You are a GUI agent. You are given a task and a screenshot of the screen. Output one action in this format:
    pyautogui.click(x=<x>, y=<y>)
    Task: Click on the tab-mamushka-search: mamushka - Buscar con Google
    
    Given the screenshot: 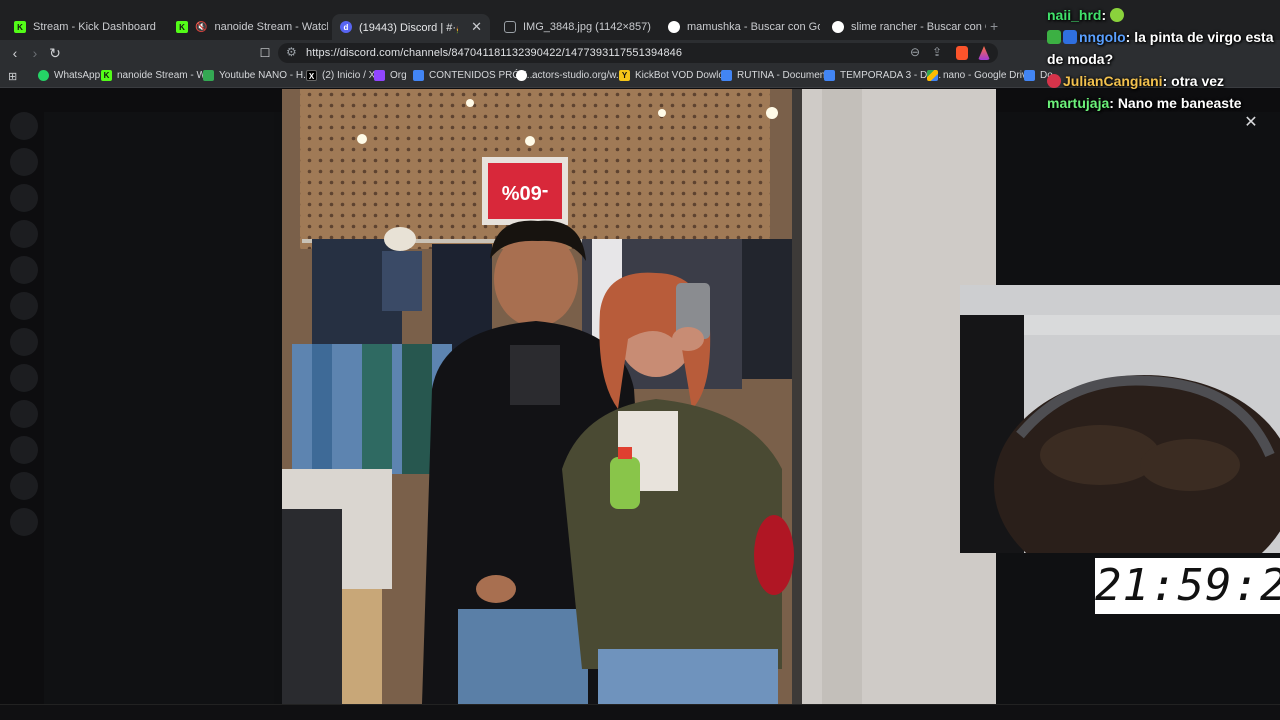 What is the action you would take?
    pyautogui.click(x=740, y=27)
    